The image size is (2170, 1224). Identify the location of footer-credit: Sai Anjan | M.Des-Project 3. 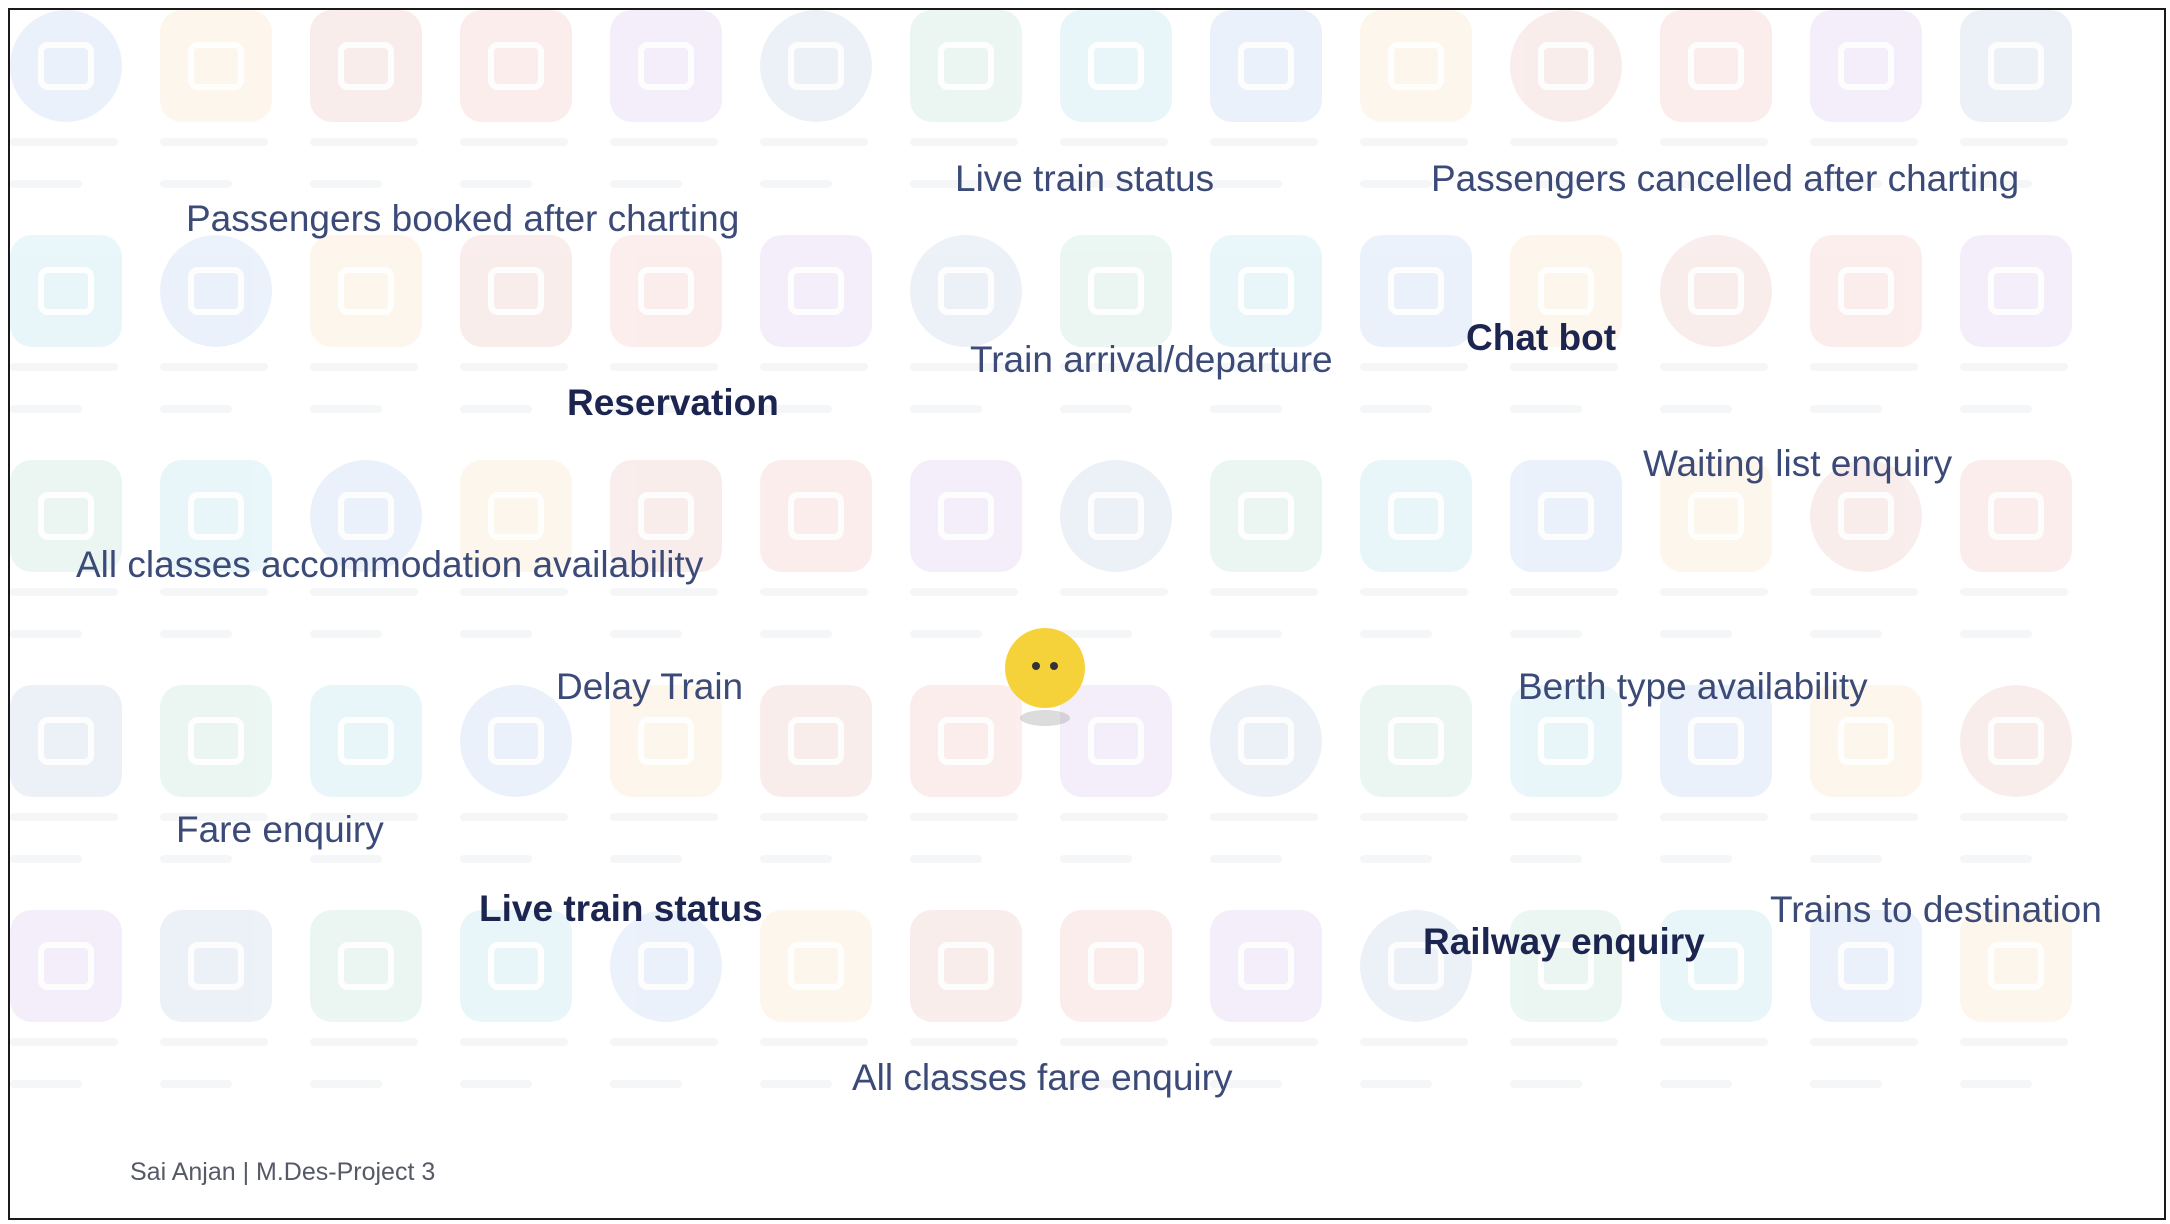
(283, 1172).